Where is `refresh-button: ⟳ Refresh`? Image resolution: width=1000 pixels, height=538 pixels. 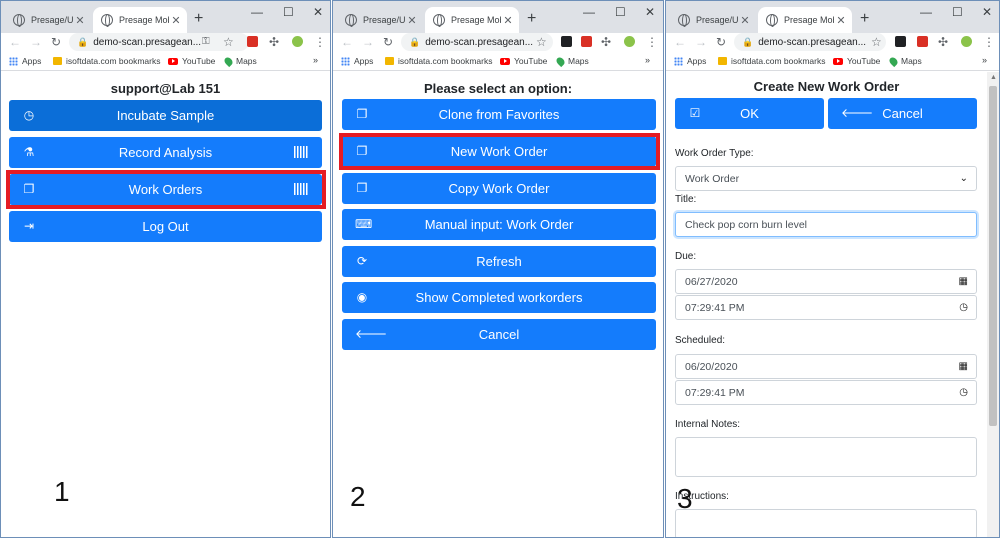
refresh-button: ⟳ Refresh is located at coordinates (499, 261).